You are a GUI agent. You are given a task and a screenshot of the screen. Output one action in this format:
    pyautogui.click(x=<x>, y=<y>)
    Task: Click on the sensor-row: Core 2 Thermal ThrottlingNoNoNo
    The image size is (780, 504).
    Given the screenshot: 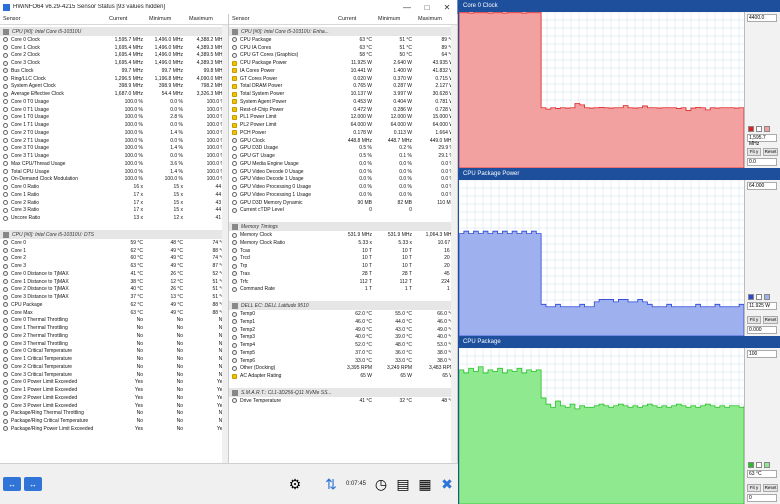 What is the action you would take?
    pyautogui.click(x=114, y=336)
    